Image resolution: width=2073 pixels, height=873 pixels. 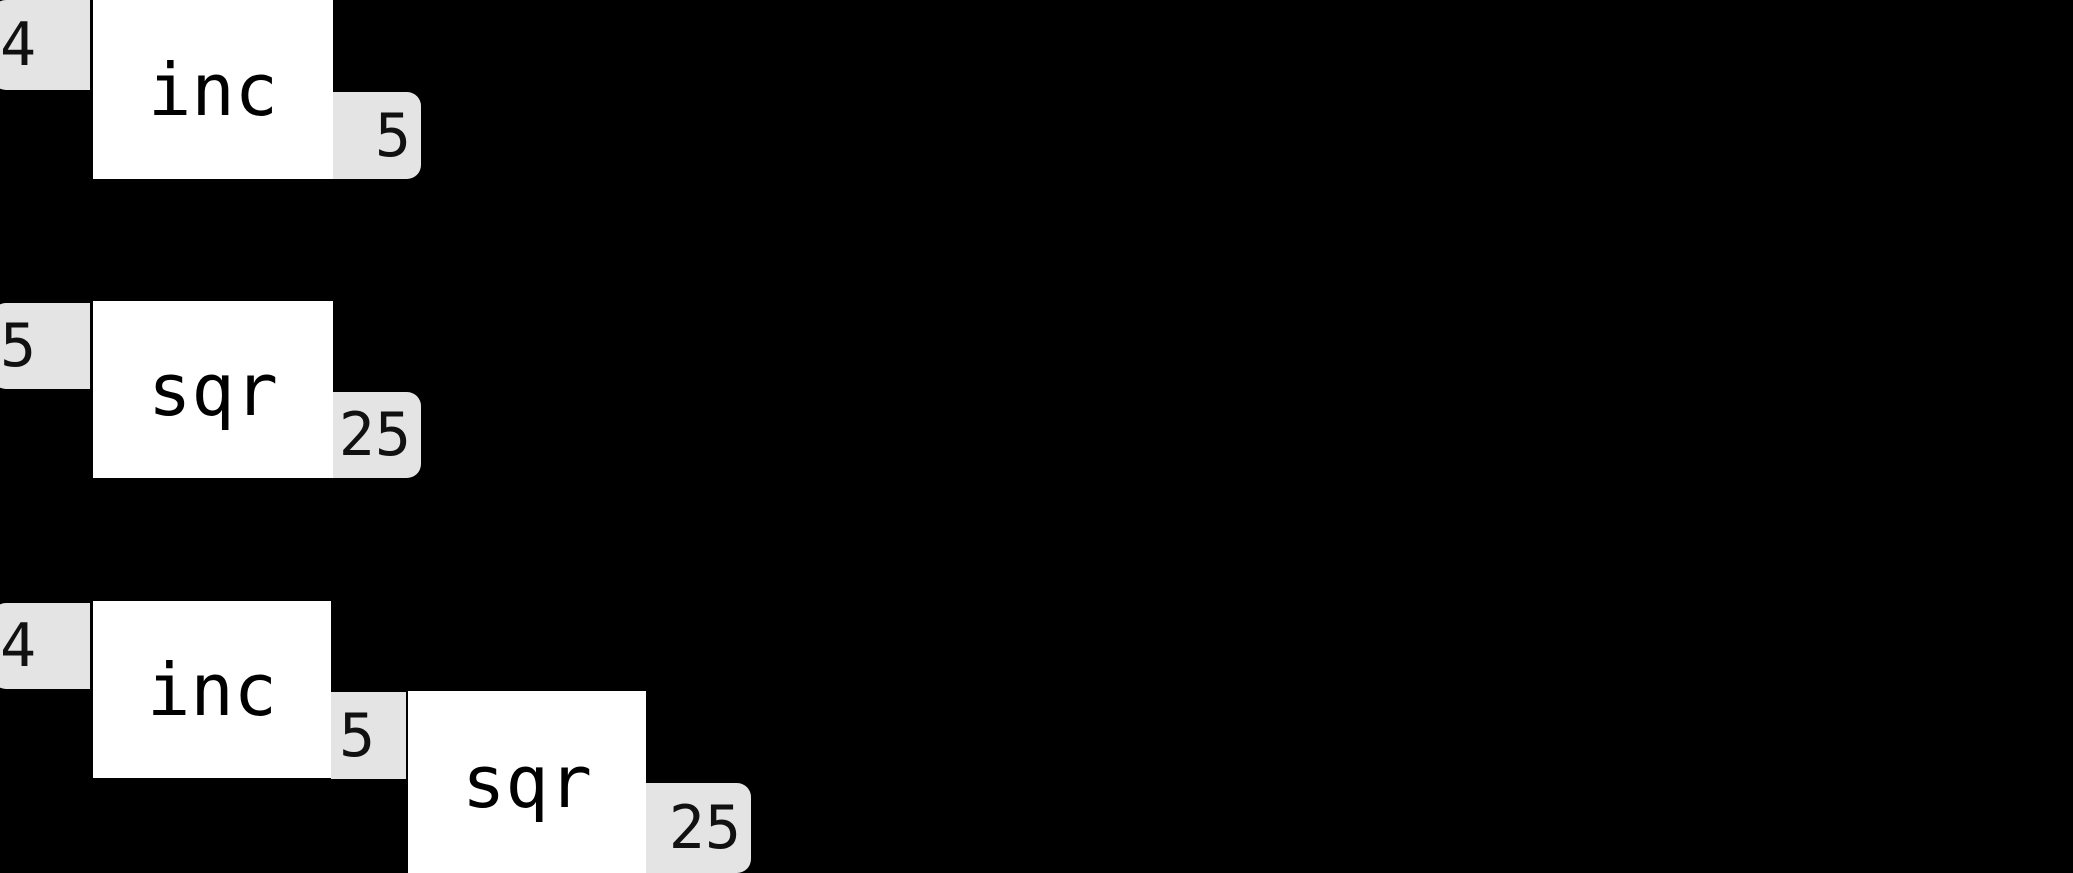 What do you see at coordinates (212, 689) in the screenshot?
I see `function-box-inc-row3: inc` at bounding box center [212, 689].